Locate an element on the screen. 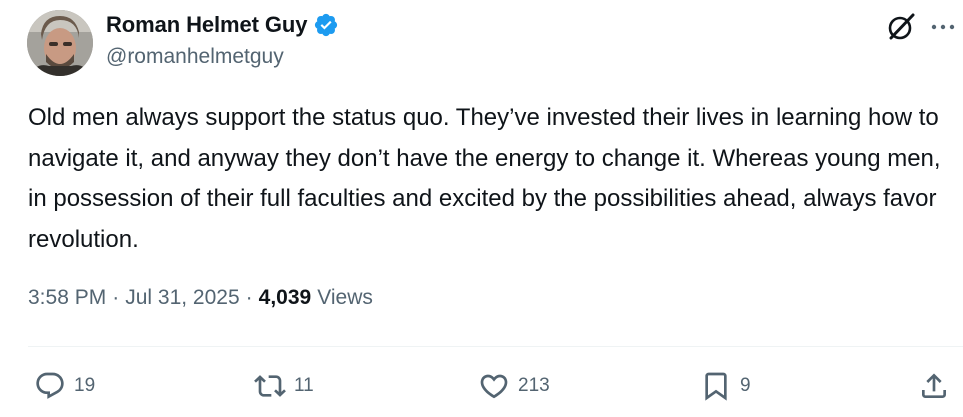 This screenshot has width=963, height=417. more-horizontal-icon is located at coordinates (943, 27).